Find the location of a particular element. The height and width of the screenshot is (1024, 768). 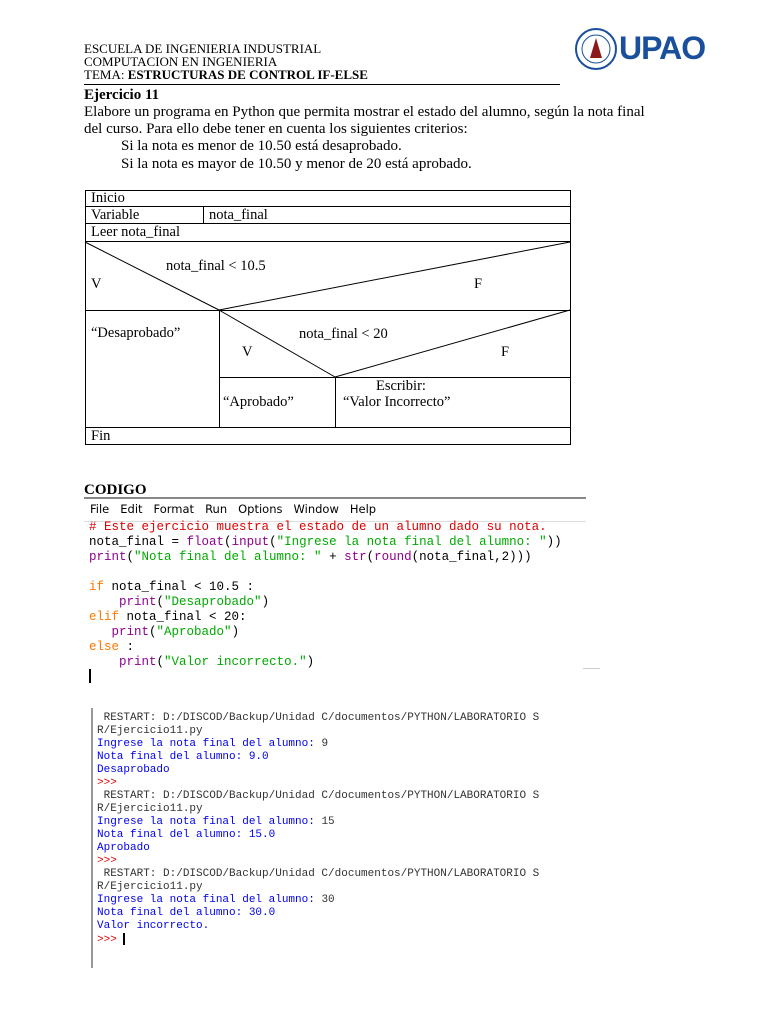

condition-1: nota_final < 10.5 is located at coordinates (216, 266).